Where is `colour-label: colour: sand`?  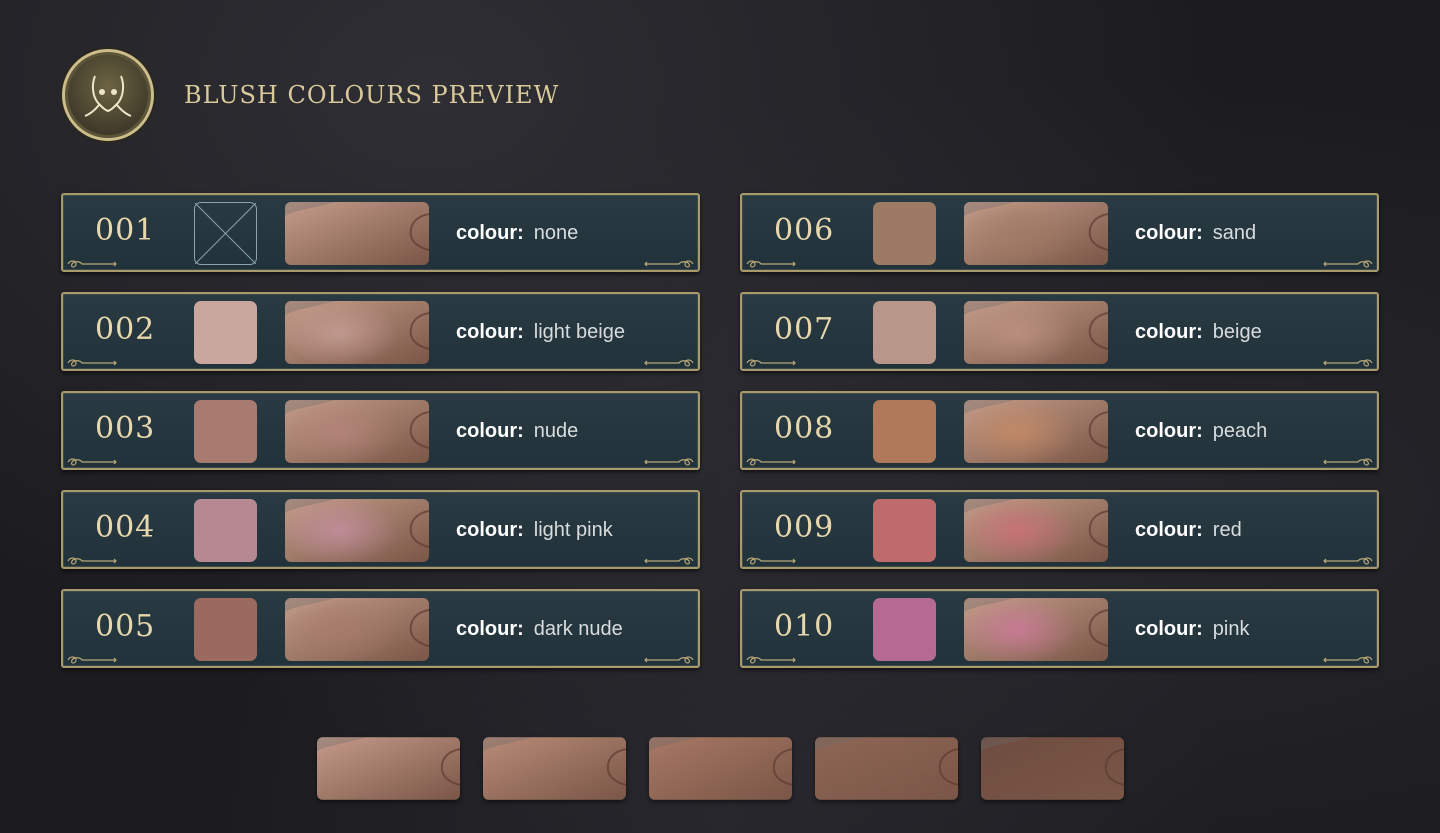 colour-label: colour: sand is located at coordinates (1195, 233).